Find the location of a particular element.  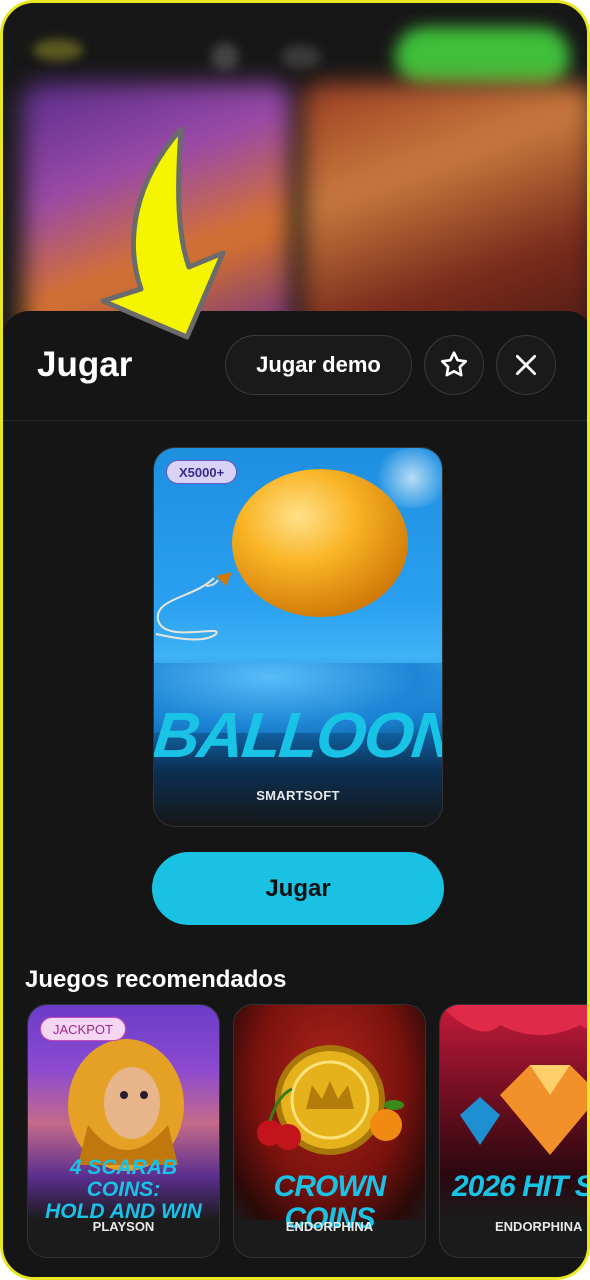

sheet-title: Jugar is located at coordinates (85, 364).